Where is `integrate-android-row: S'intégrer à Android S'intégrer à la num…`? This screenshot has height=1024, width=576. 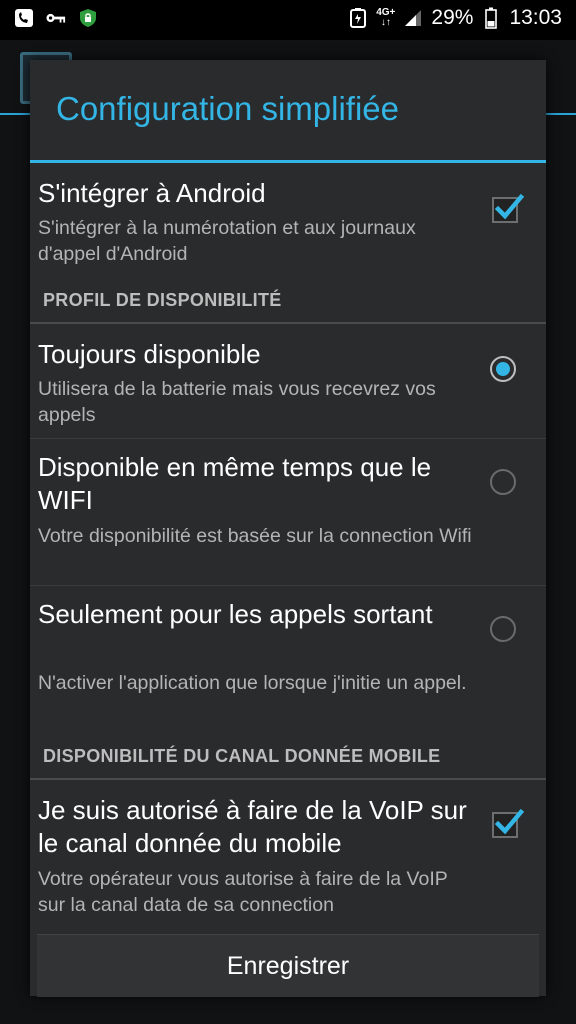
integrate-android-row: S'intégrer à Android S'intégrer à la num… is located at coordinates (288, 228).